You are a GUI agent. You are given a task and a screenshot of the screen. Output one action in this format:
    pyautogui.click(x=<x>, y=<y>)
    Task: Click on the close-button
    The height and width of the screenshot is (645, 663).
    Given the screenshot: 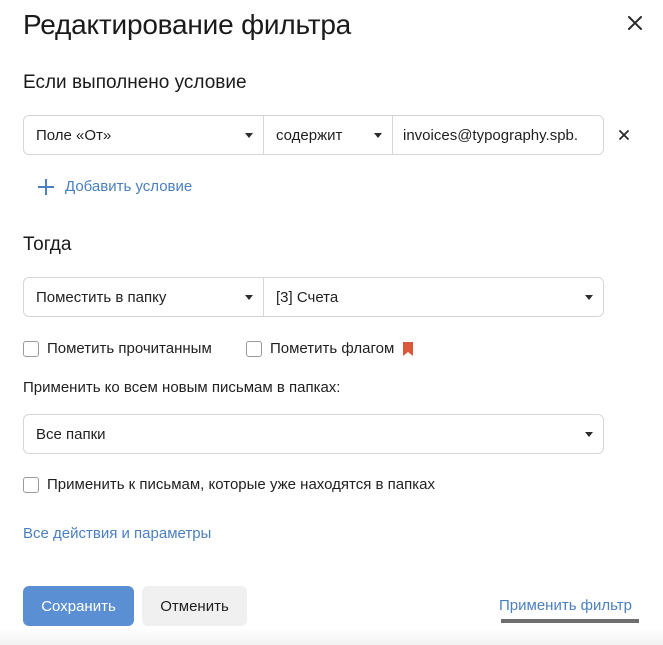 What is the action you would take?
    pyautogui.click(x=635, y=23)
    